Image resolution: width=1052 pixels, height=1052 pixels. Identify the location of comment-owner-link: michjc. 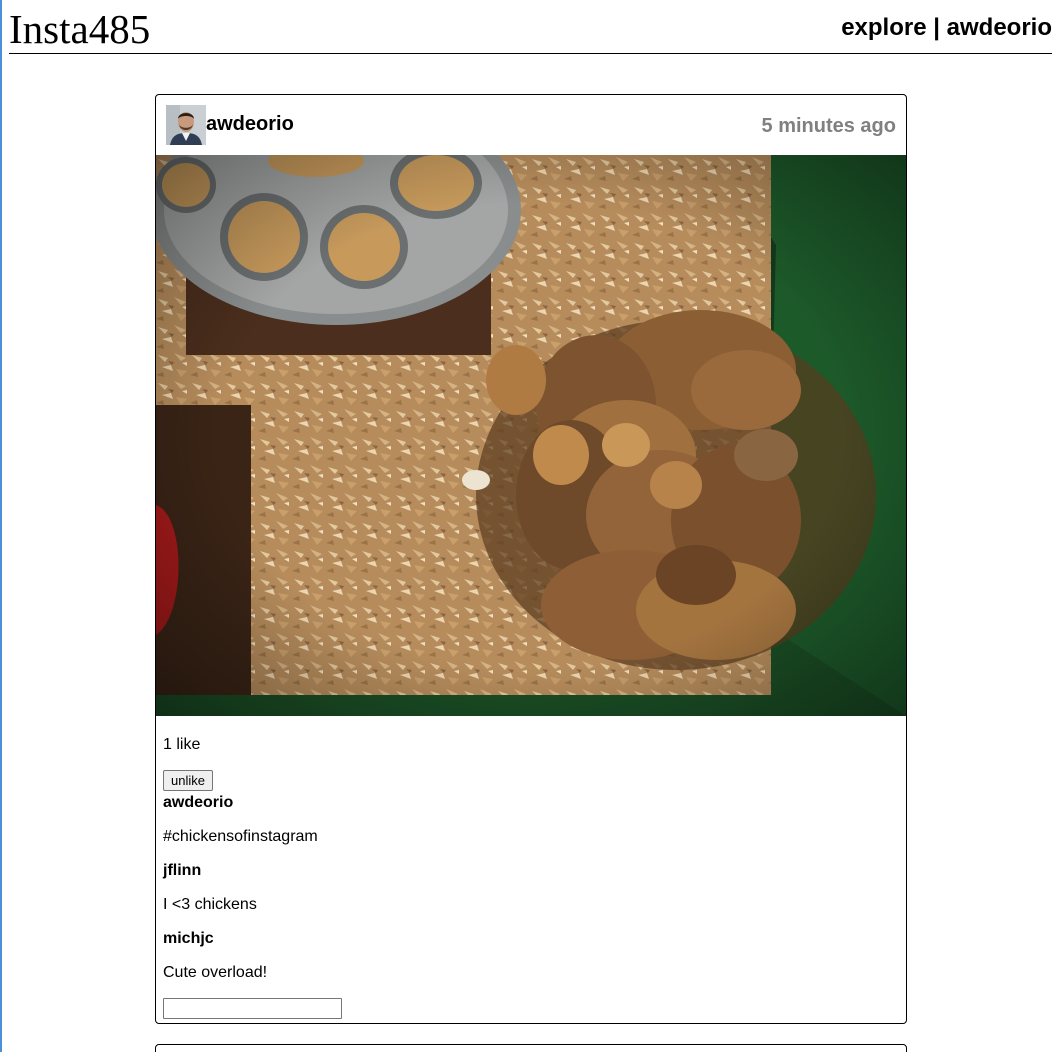
(188, 939).